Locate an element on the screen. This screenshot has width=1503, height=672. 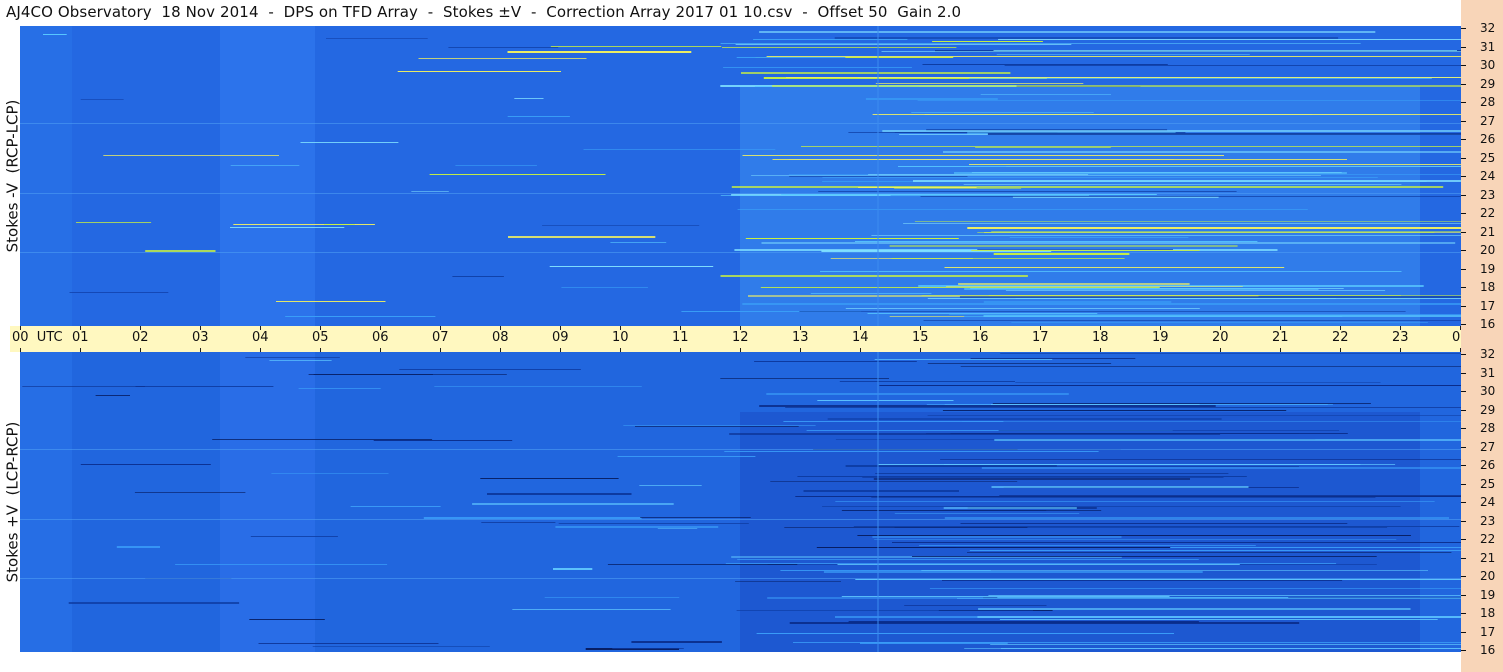
frequency-label: 18 is located at coordinates (1488, 613).